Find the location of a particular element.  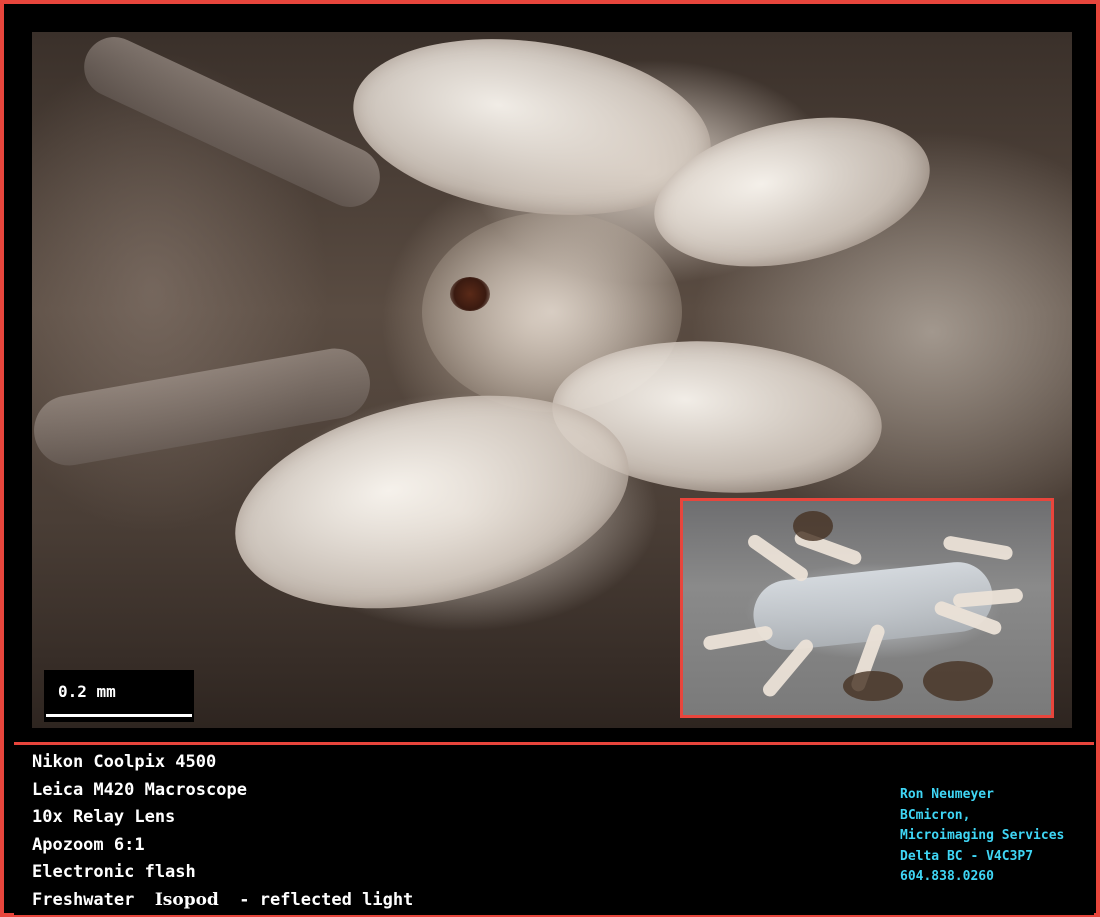

scale-bar-label: 0.2 mm is located at coordinates (87, 691).